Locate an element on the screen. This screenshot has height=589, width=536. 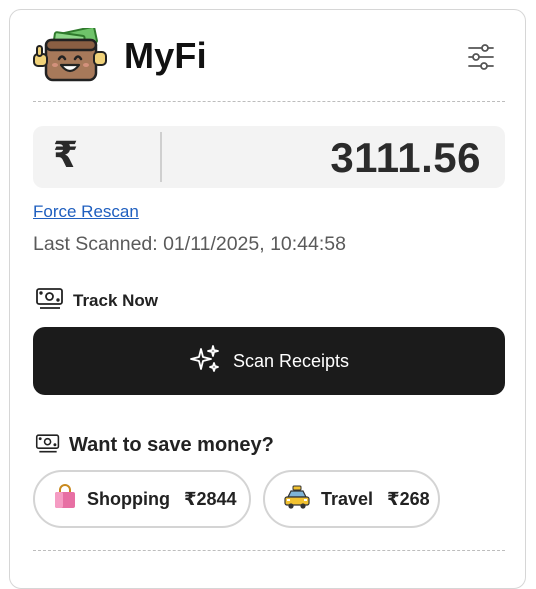
wallet-mascot-icon is located at coordinates (70, 56).